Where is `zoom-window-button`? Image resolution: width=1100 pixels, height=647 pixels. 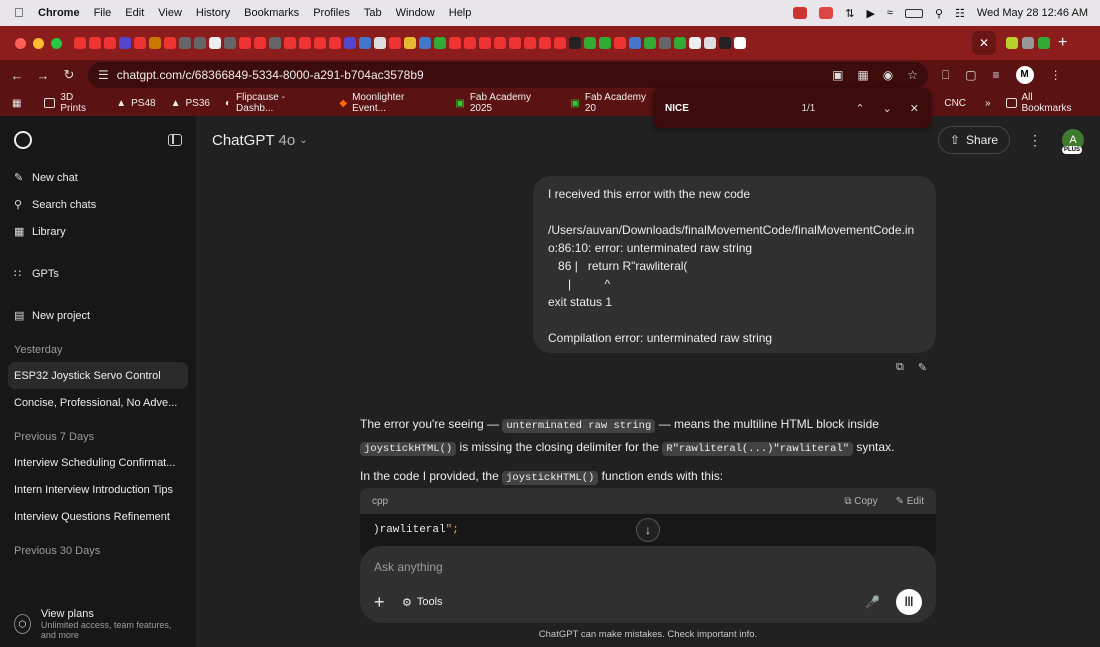
zoom-window-button is located at coordinates (56, 43).